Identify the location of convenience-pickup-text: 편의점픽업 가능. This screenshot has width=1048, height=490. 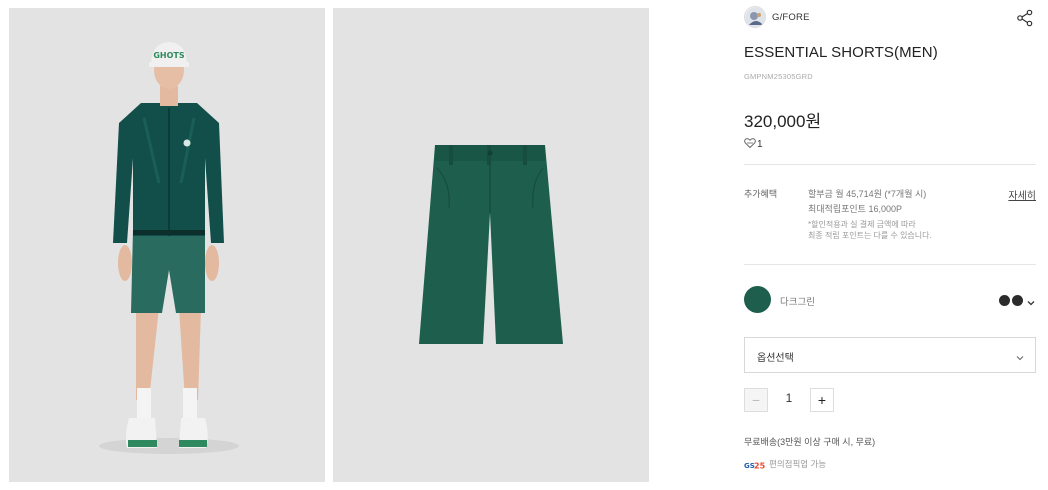
(798, 464).